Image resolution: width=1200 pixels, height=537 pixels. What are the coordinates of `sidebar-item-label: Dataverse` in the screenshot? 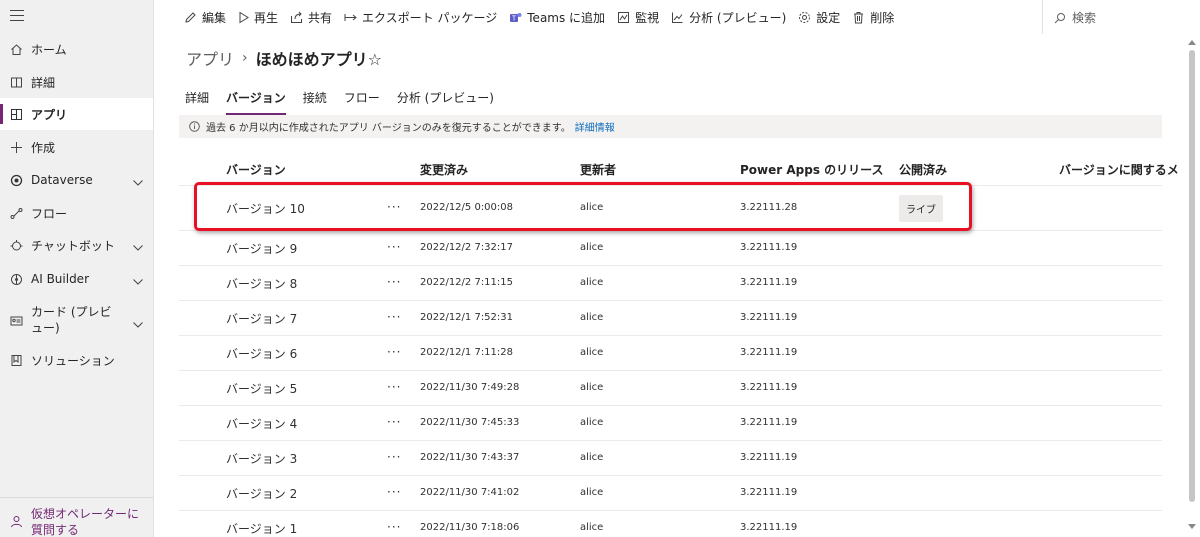 It's located at (62, 180).